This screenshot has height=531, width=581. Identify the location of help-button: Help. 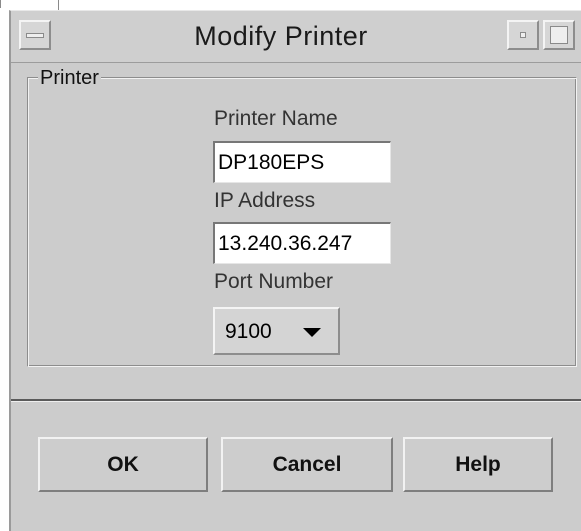
(478, 464).